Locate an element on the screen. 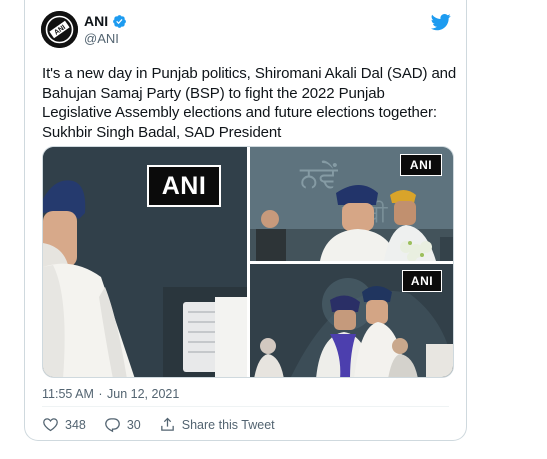  verified-badge-icon is located at coordinates (120, 21).